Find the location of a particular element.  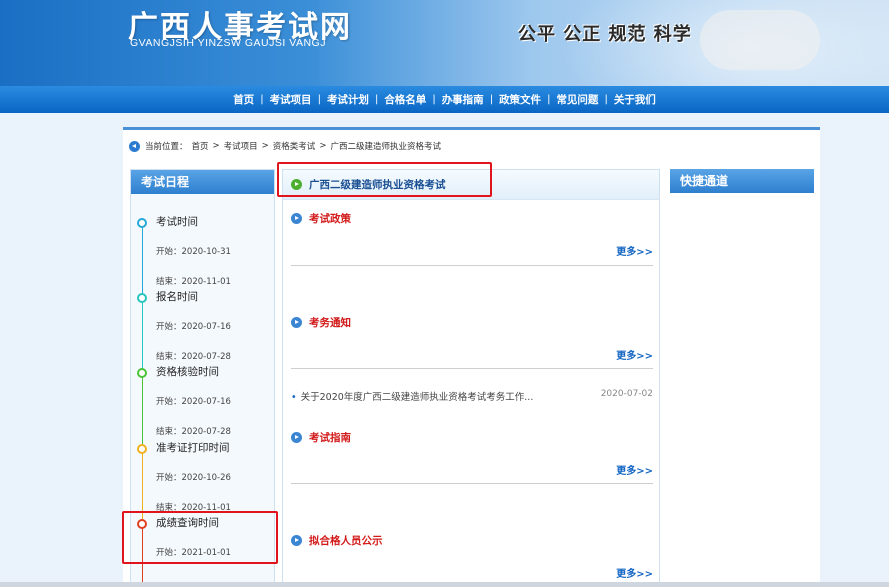

nav-item-guide: 办事指南 is located at coordinates (463, 99).